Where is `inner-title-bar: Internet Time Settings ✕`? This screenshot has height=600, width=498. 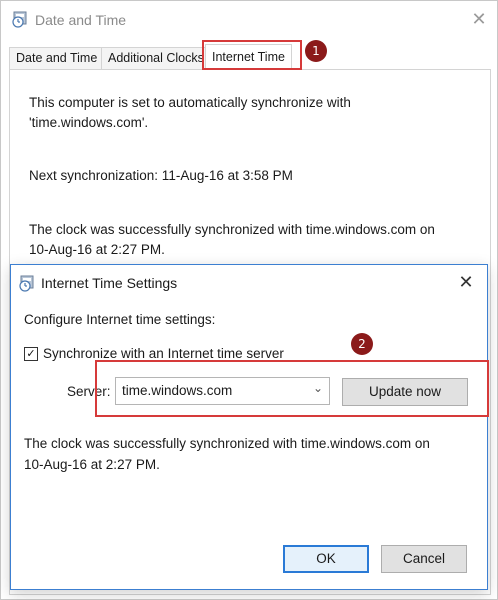 inner-title-bar: Internet Time Settings ✕ is located at coordinates (249, 283).